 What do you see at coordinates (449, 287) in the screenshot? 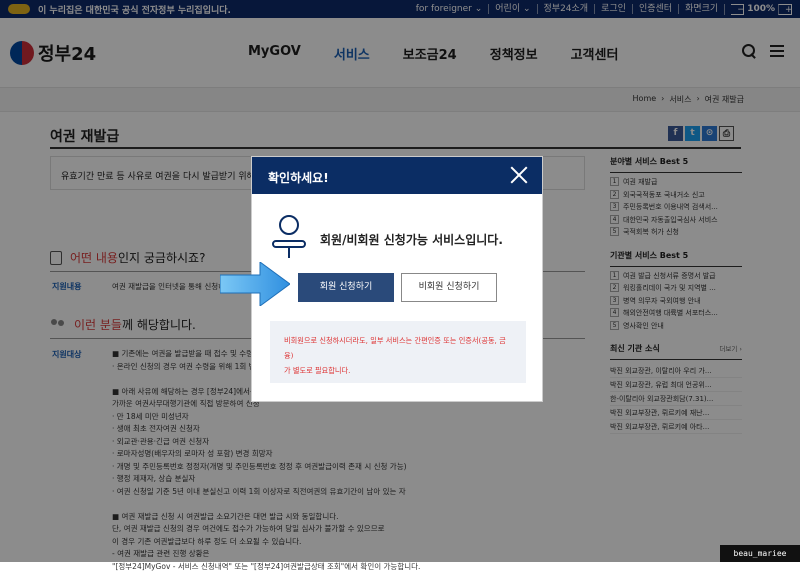
I see `guest-apply-button: 비회원 신청하기` at bounding box center [449, 287].